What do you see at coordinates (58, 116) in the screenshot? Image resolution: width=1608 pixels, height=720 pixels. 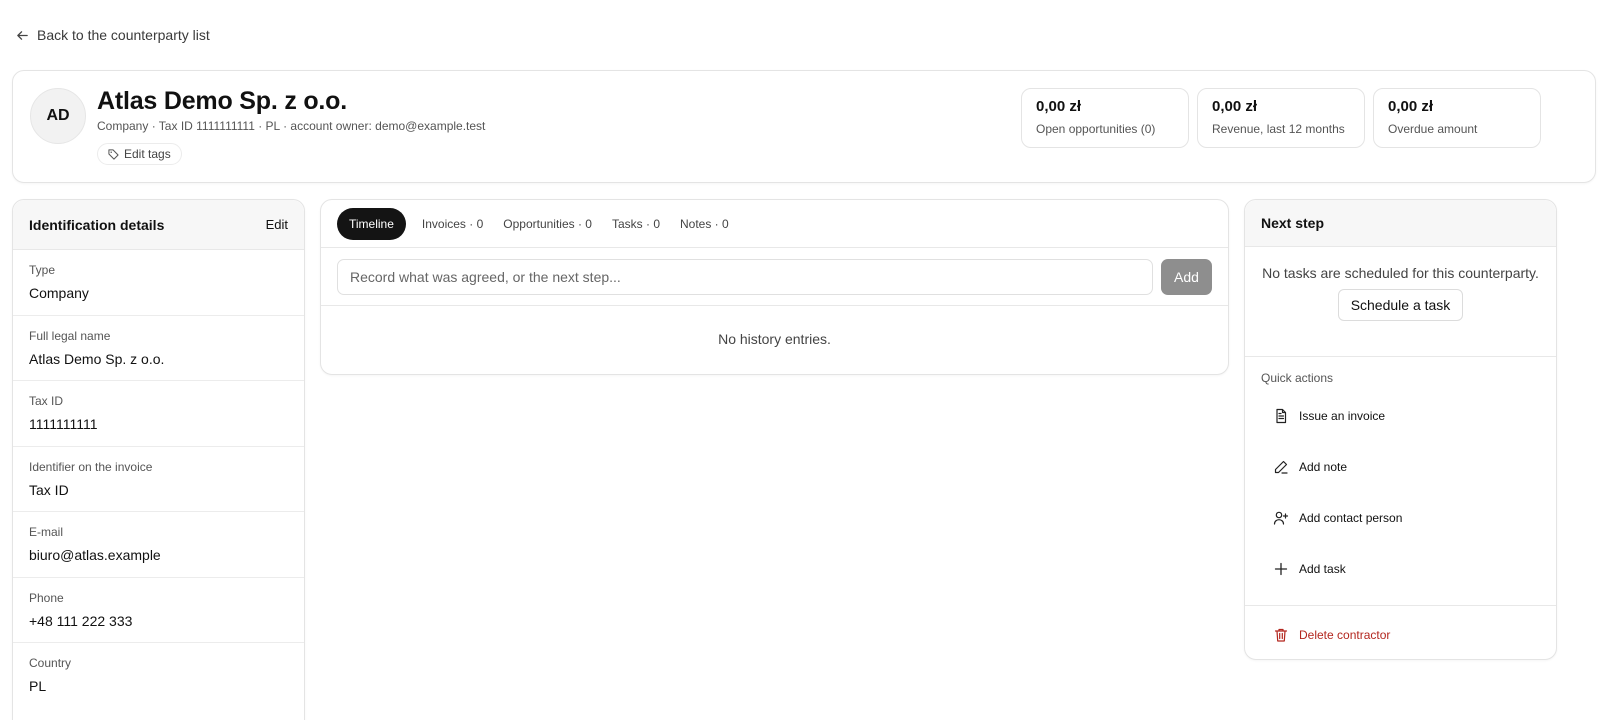 I see `avatar: AD` at bounding box center [58, 116].